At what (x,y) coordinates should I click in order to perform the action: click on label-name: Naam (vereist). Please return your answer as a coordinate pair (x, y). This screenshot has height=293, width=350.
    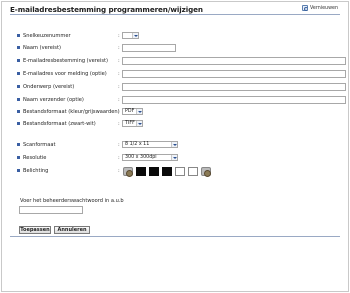
    Looking at the image, I should click on (42, 48).